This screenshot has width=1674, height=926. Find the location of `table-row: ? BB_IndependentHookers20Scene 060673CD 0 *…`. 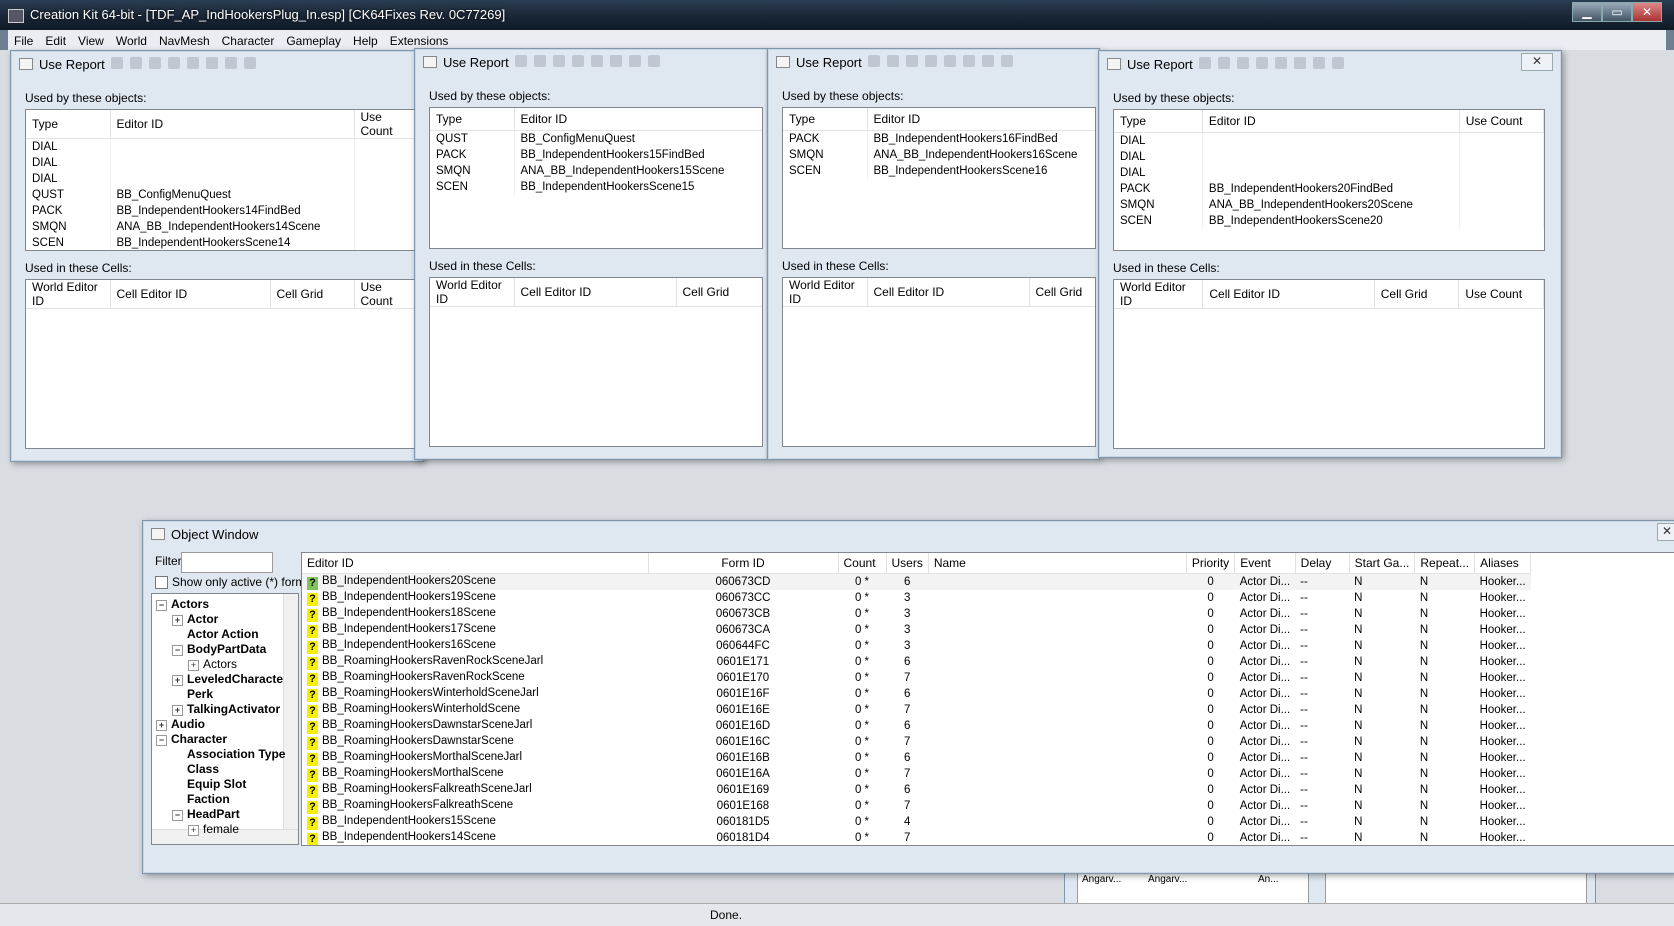

table-row: ? BB_IndependentHookers20Scene 060673CD 0 *… is located at coordinates (916, 581).